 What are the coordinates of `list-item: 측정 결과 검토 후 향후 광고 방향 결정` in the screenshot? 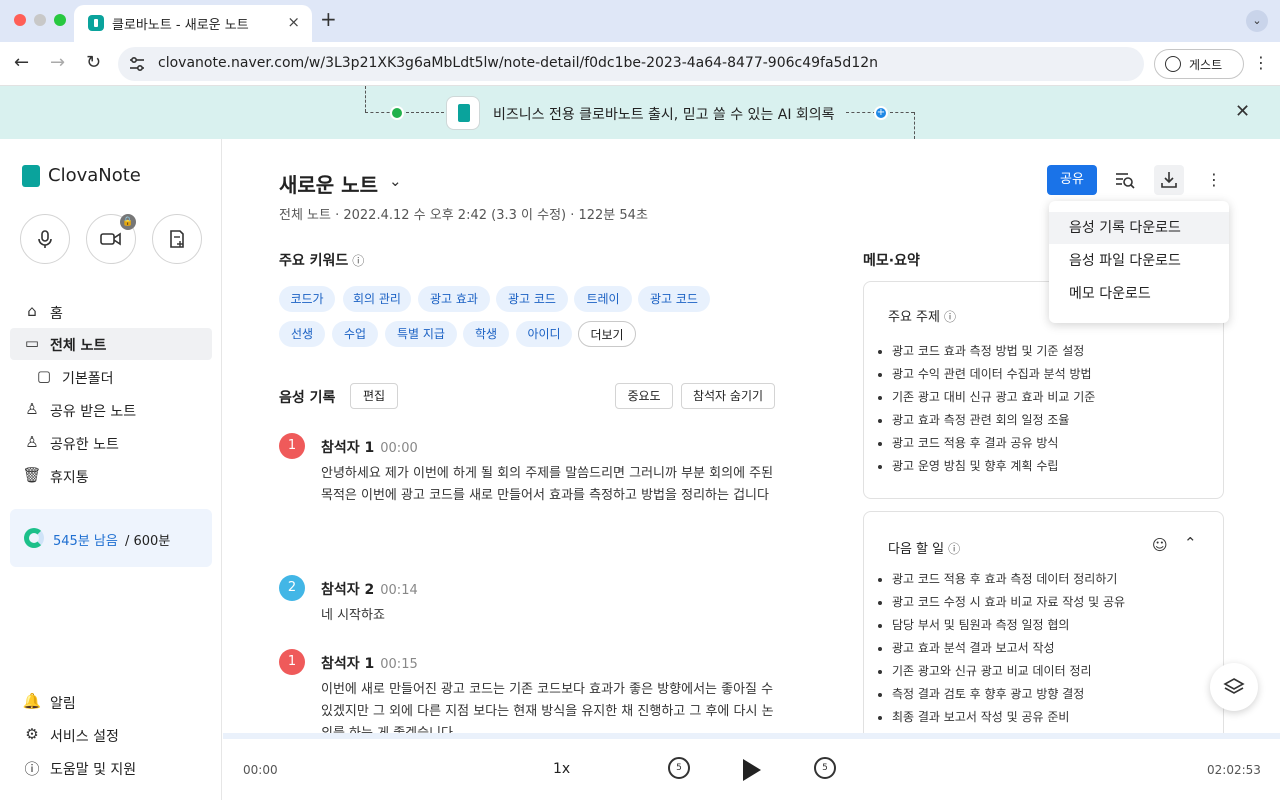 It's located at (1008, 694).